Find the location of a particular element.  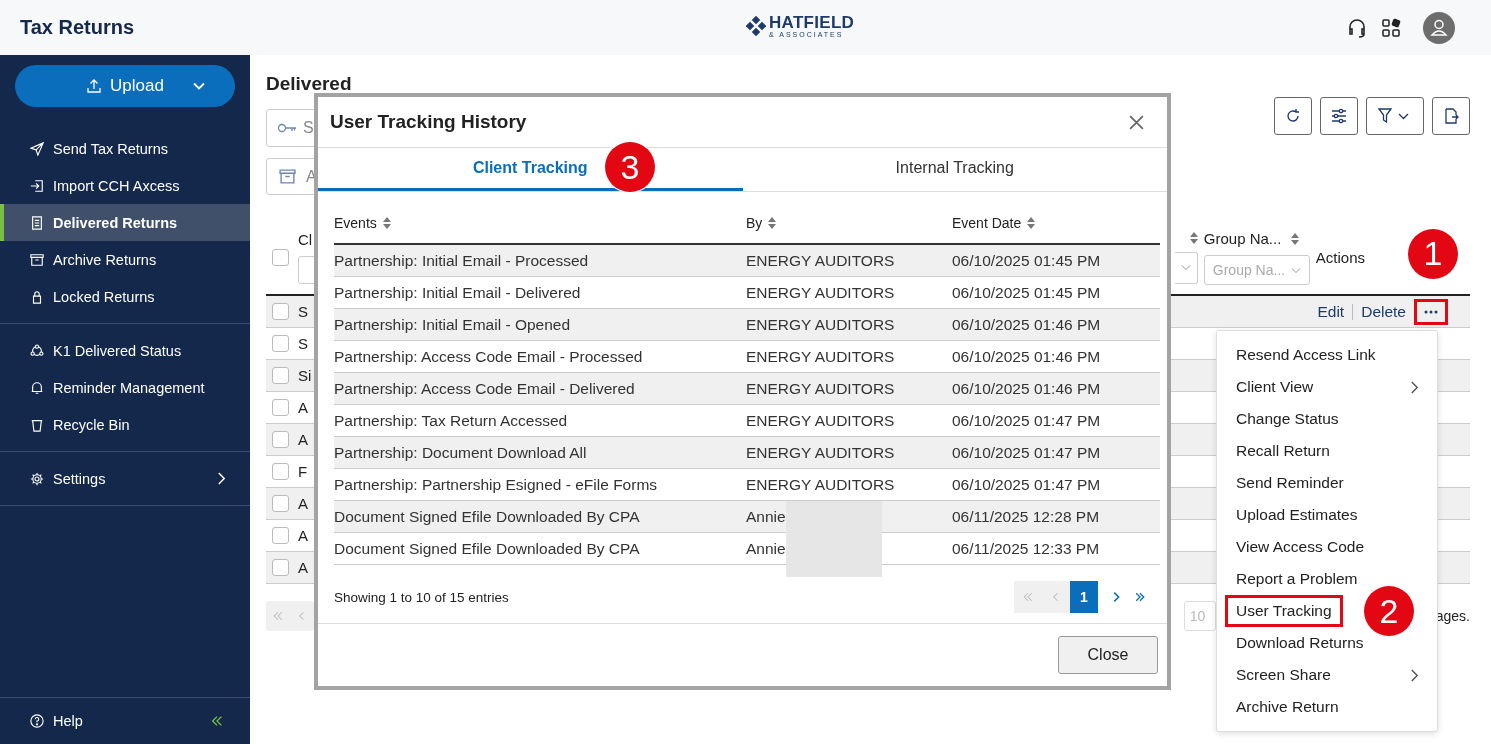

table-cell: 06/11/2025 12:28 PM is located at coordinates (1026, 516).